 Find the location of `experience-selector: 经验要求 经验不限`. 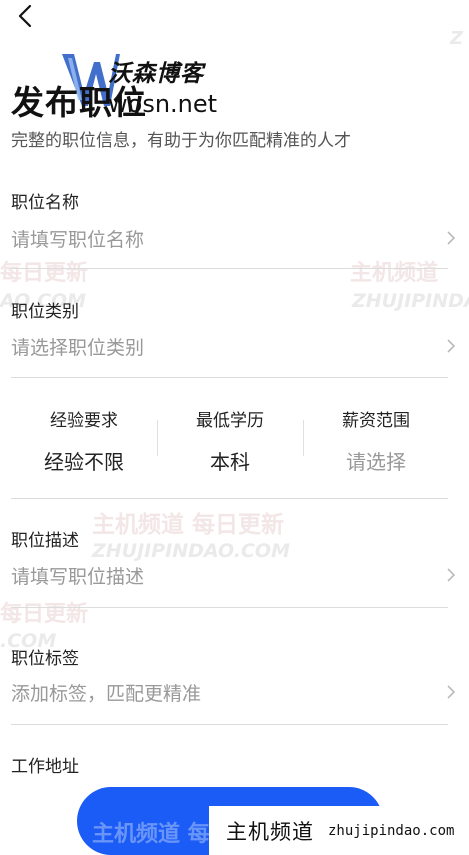

experience-selector: 经验要求 经验不限 is located at coordinates (84, 436).